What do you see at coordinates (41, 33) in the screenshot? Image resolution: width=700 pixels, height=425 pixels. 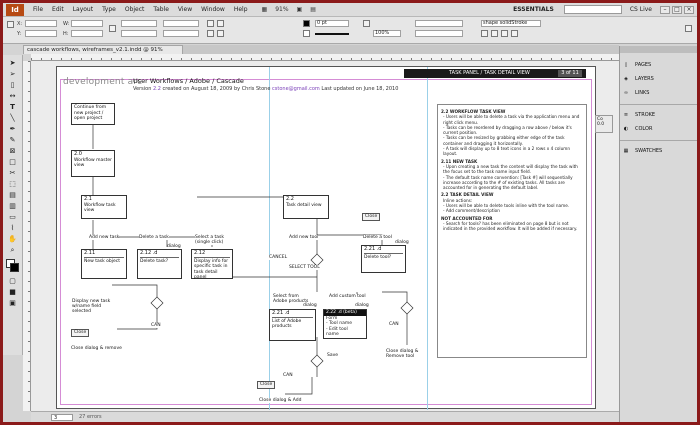 I see `y-field` at bounding box center [41, 33].